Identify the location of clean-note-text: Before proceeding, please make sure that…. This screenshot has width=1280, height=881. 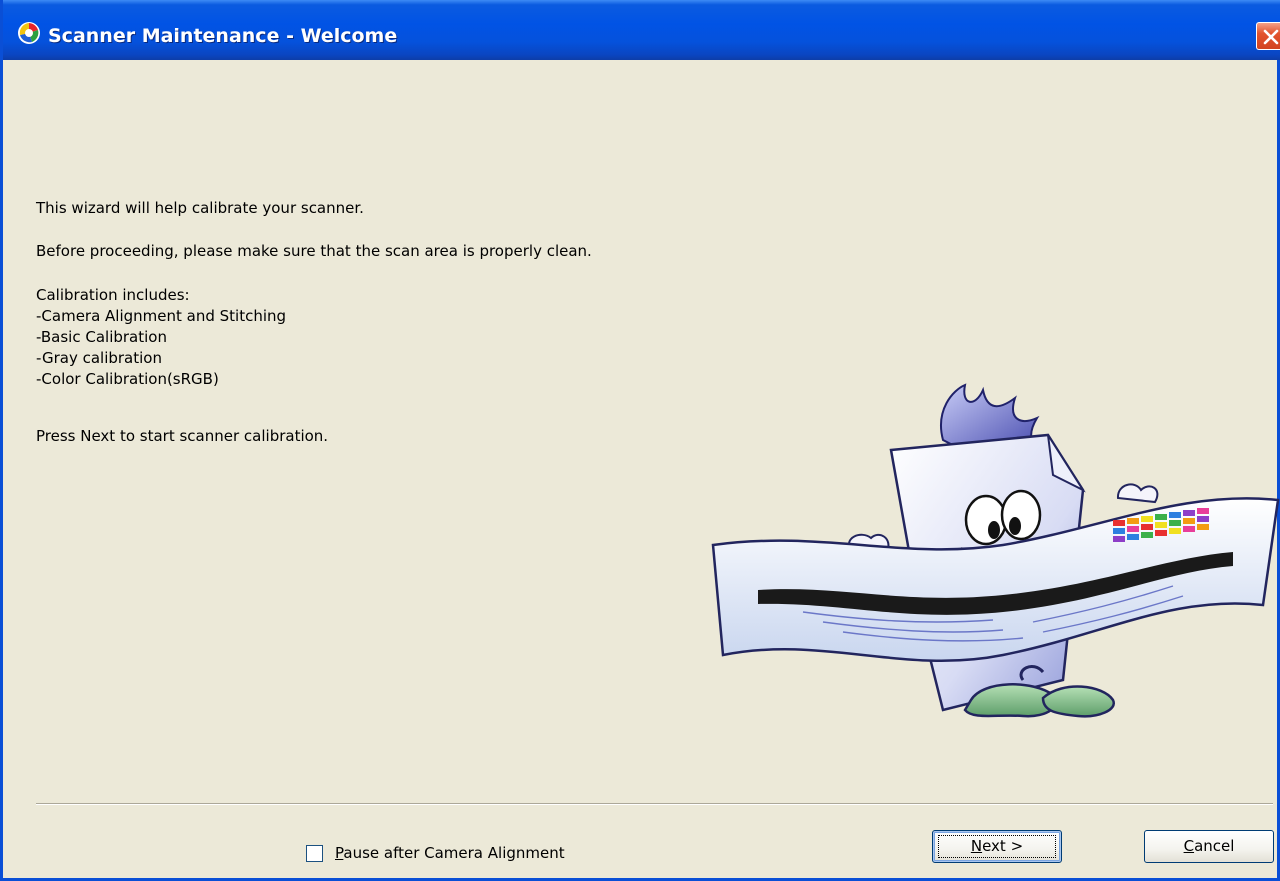
(314, 251).